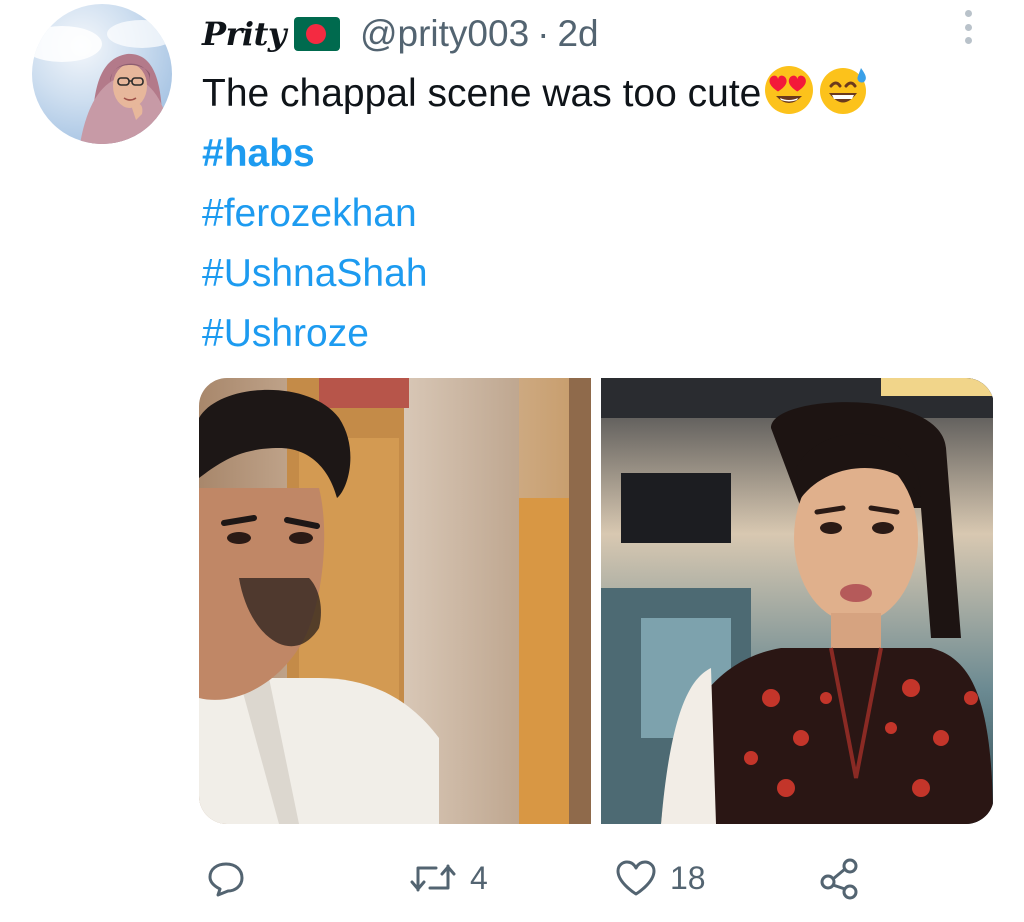 The height and width of the screenshot is (922, 1024). I want to click on hashtag-link: #Ushroze, so click(315, 334).